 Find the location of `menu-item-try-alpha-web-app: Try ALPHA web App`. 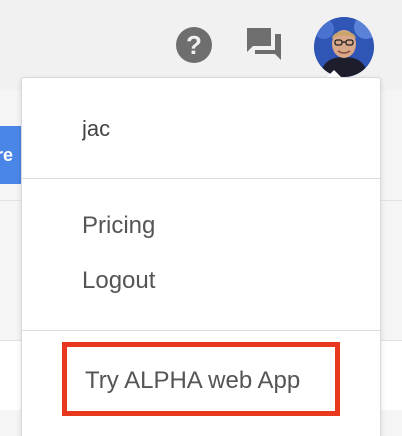

menu-item-try-alpha-web-app: Try ALPHA web App is located at coordinates (192, 381).